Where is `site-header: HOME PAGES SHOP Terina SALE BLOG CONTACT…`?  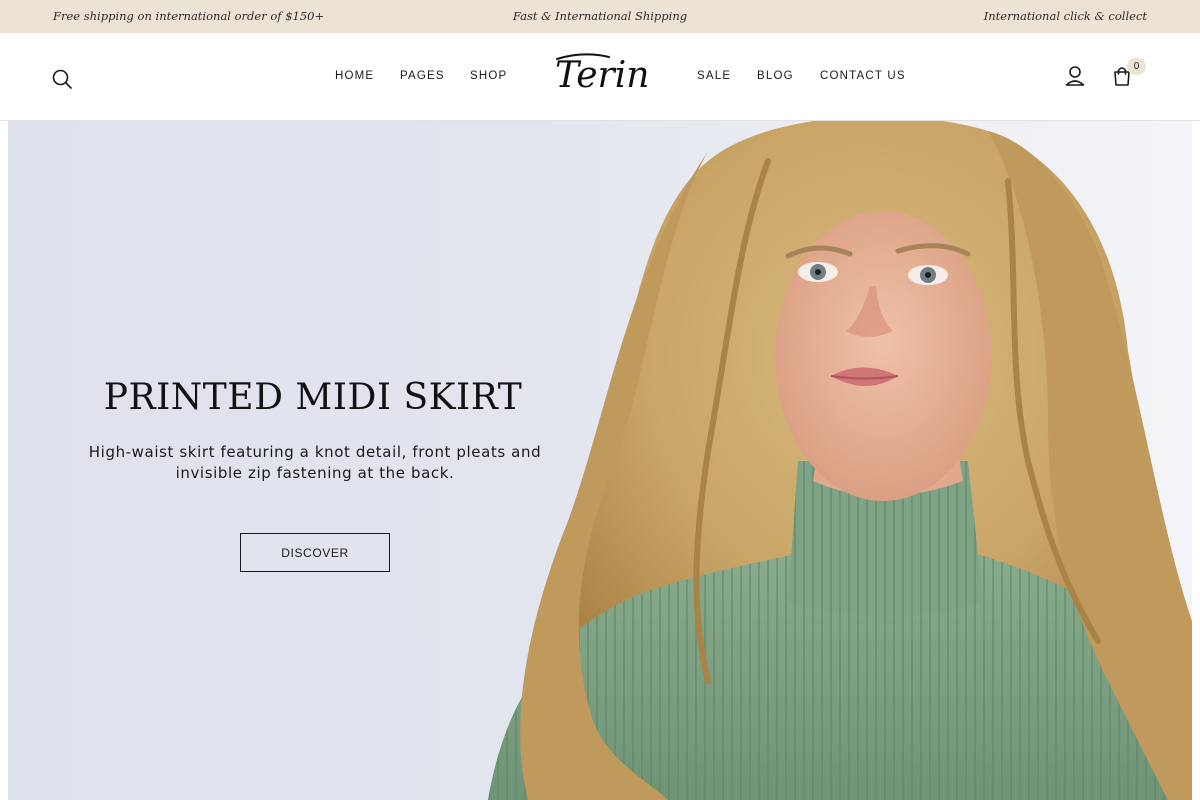
site-header: HOME PAGES SHOP Terina SALE BLOG CONTACT… is located at coordinates (600, 77).